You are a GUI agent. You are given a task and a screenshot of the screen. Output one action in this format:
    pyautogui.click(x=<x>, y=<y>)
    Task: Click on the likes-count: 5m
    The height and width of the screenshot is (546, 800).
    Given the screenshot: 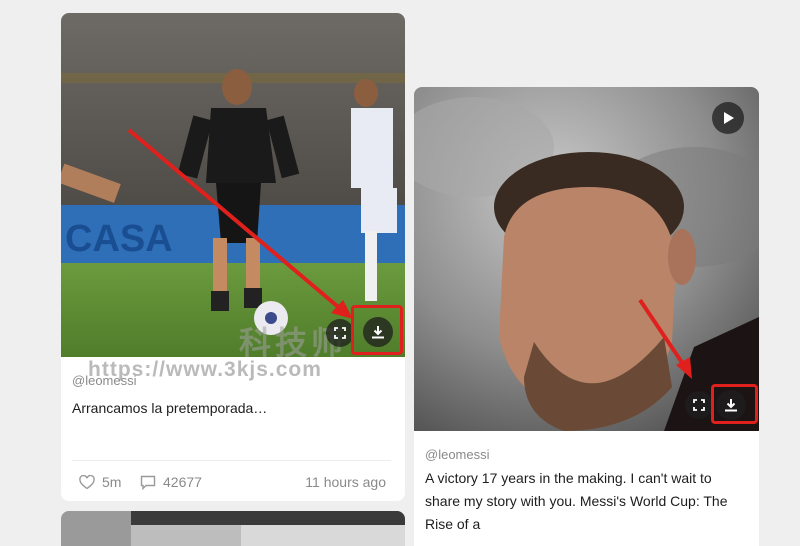 What is the action you would take?
    pyautogui.click(x=112, y=482)
    